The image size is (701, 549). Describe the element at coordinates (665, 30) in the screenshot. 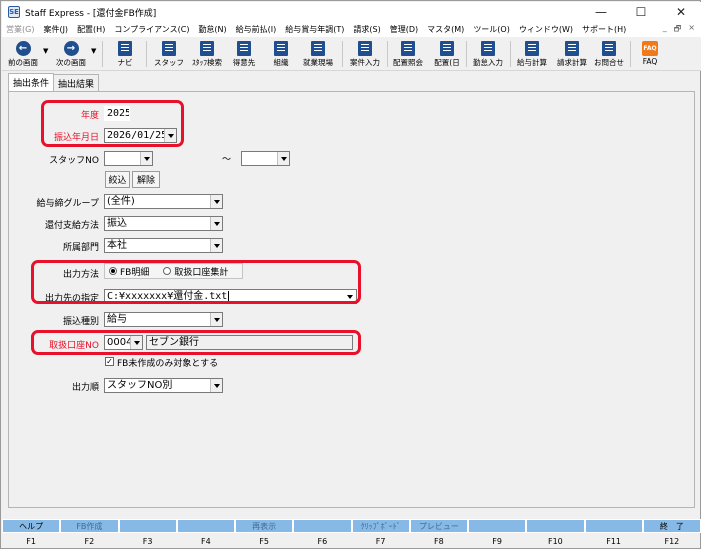

I see `mdi-minimize-button: _` at that location.